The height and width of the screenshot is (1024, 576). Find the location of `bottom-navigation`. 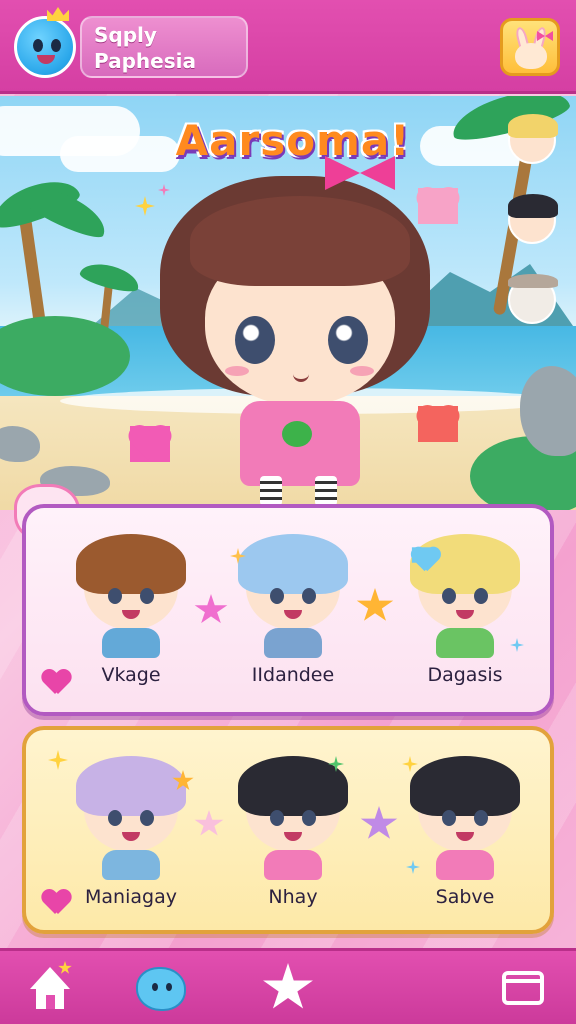

bottom-navigation is located at coordinates (288, 986).